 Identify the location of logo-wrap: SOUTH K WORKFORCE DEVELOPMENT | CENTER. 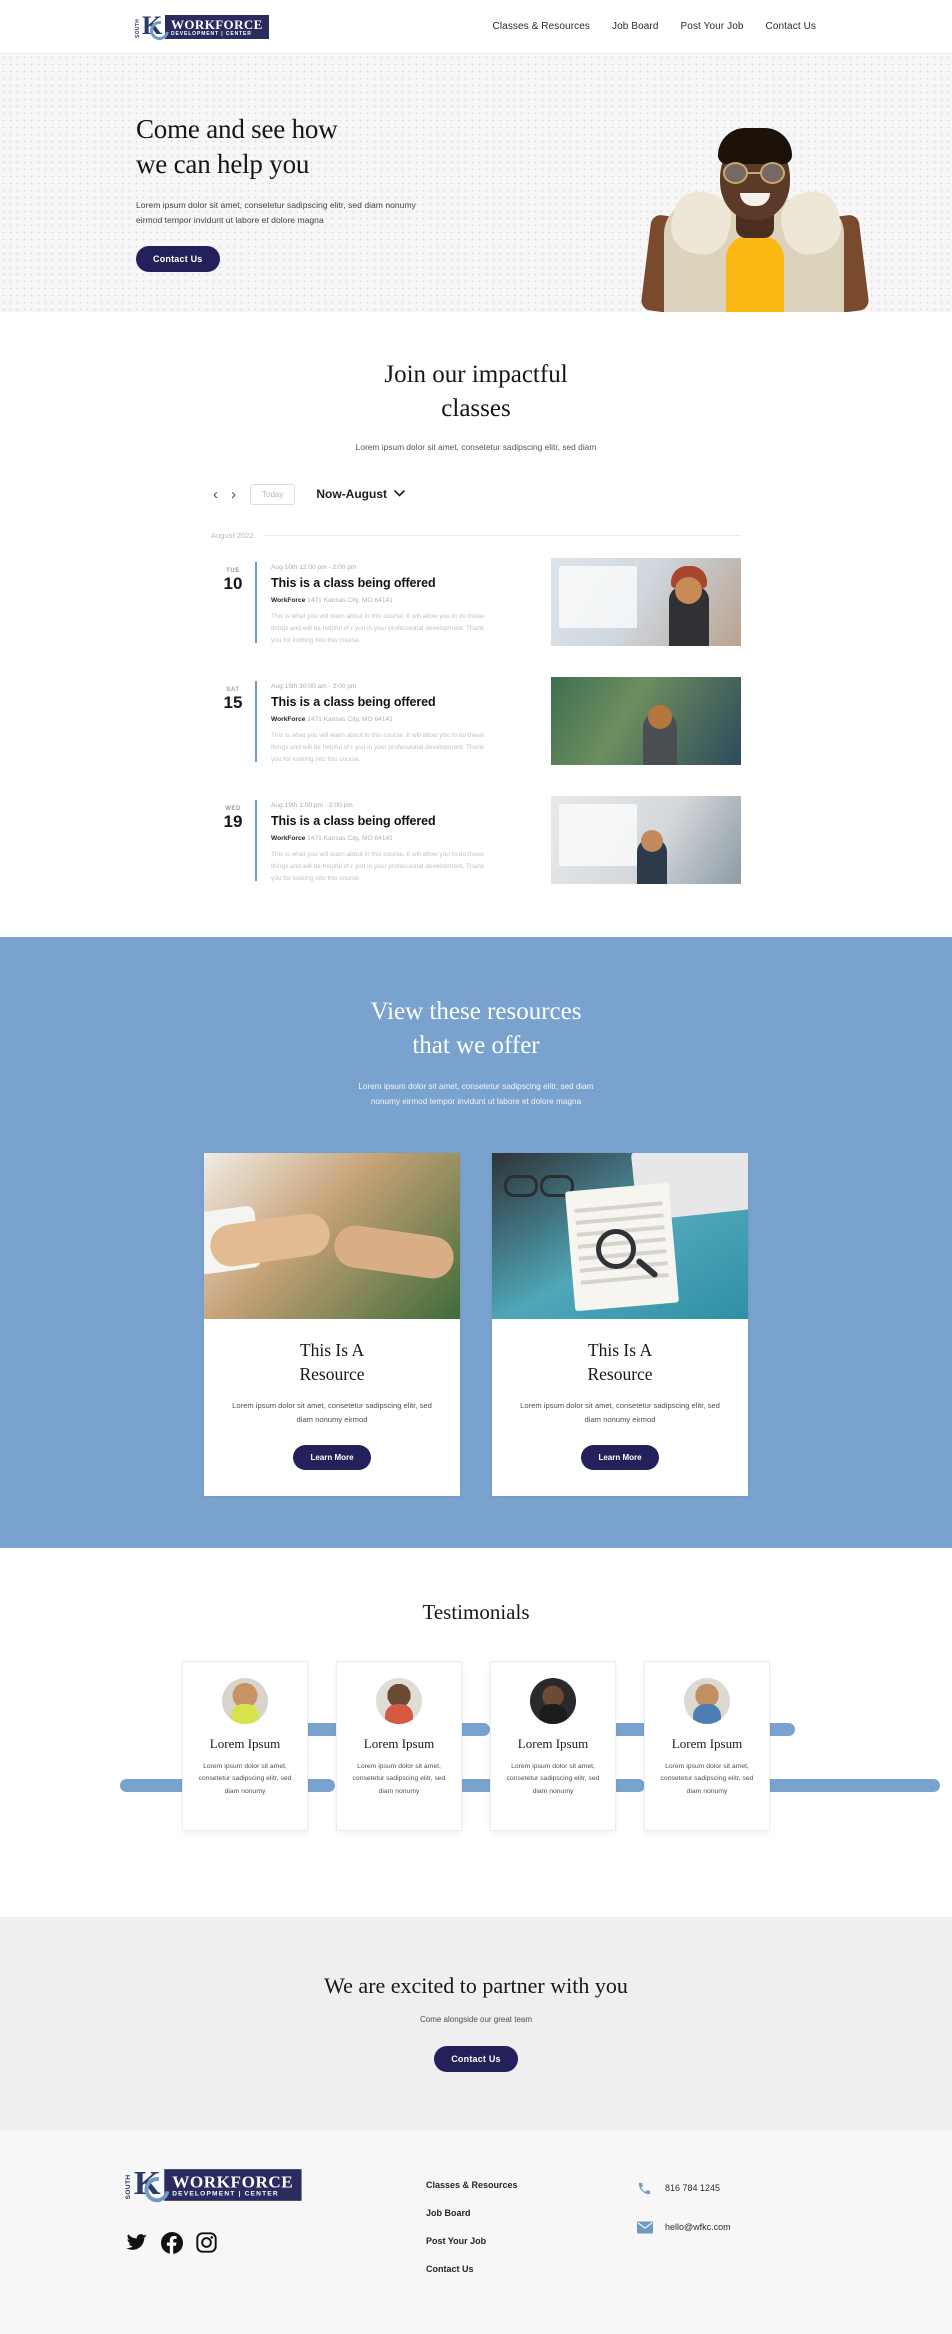
(202, 28).